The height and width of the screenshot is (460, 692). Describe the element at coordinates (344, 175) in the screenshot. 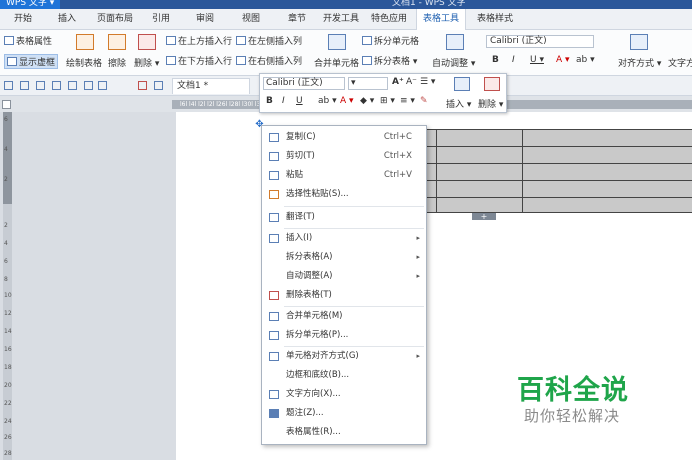

I see `menu-item-paste: 粘贴 Ctrl+V` at that location.